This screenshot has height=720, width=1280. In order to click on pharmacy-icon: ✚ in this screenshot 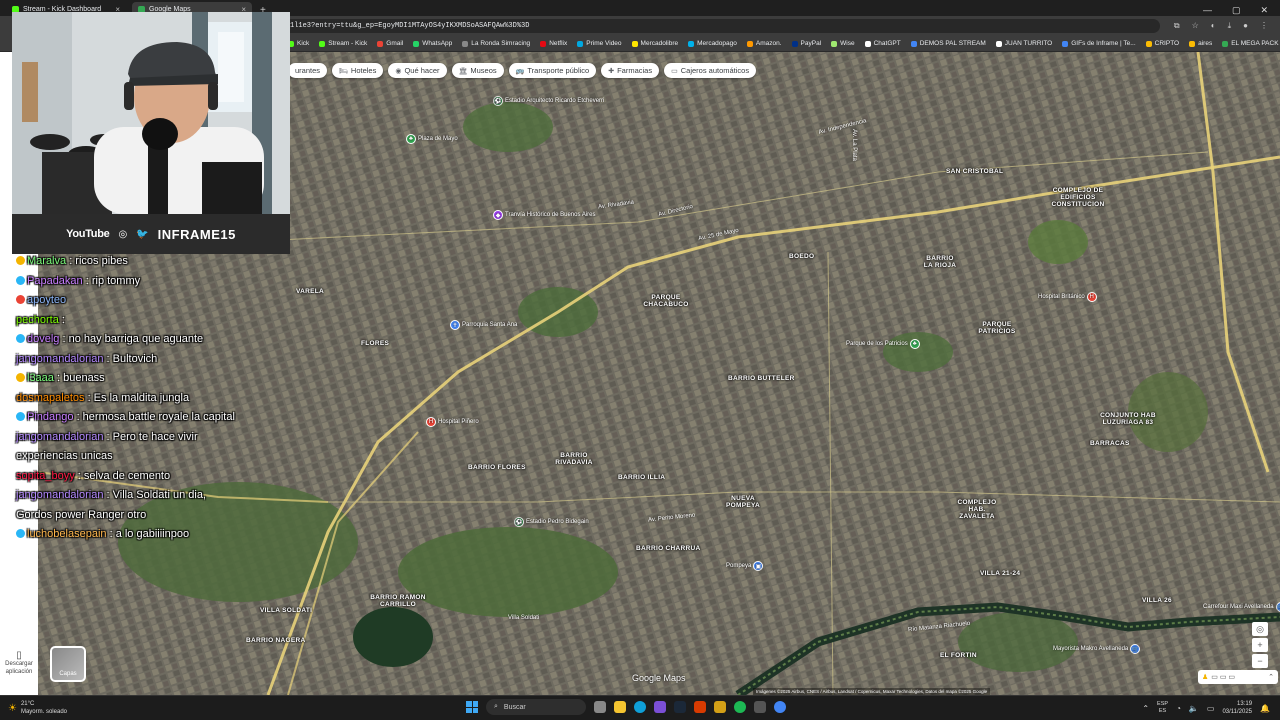, I will do `click(611, 71)`.